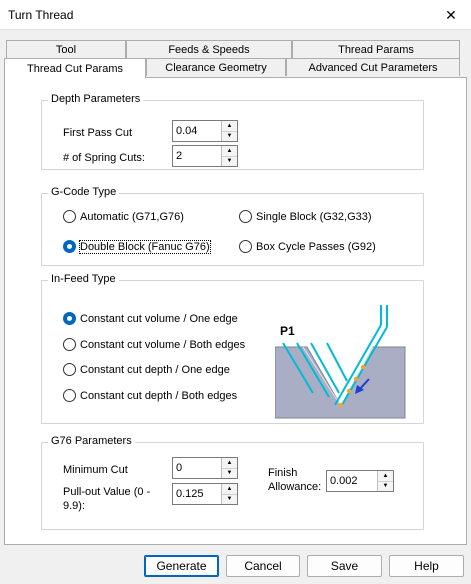  I want to click on gcode-option-single-block: Single Block (G32,G33), so click(305, 216).